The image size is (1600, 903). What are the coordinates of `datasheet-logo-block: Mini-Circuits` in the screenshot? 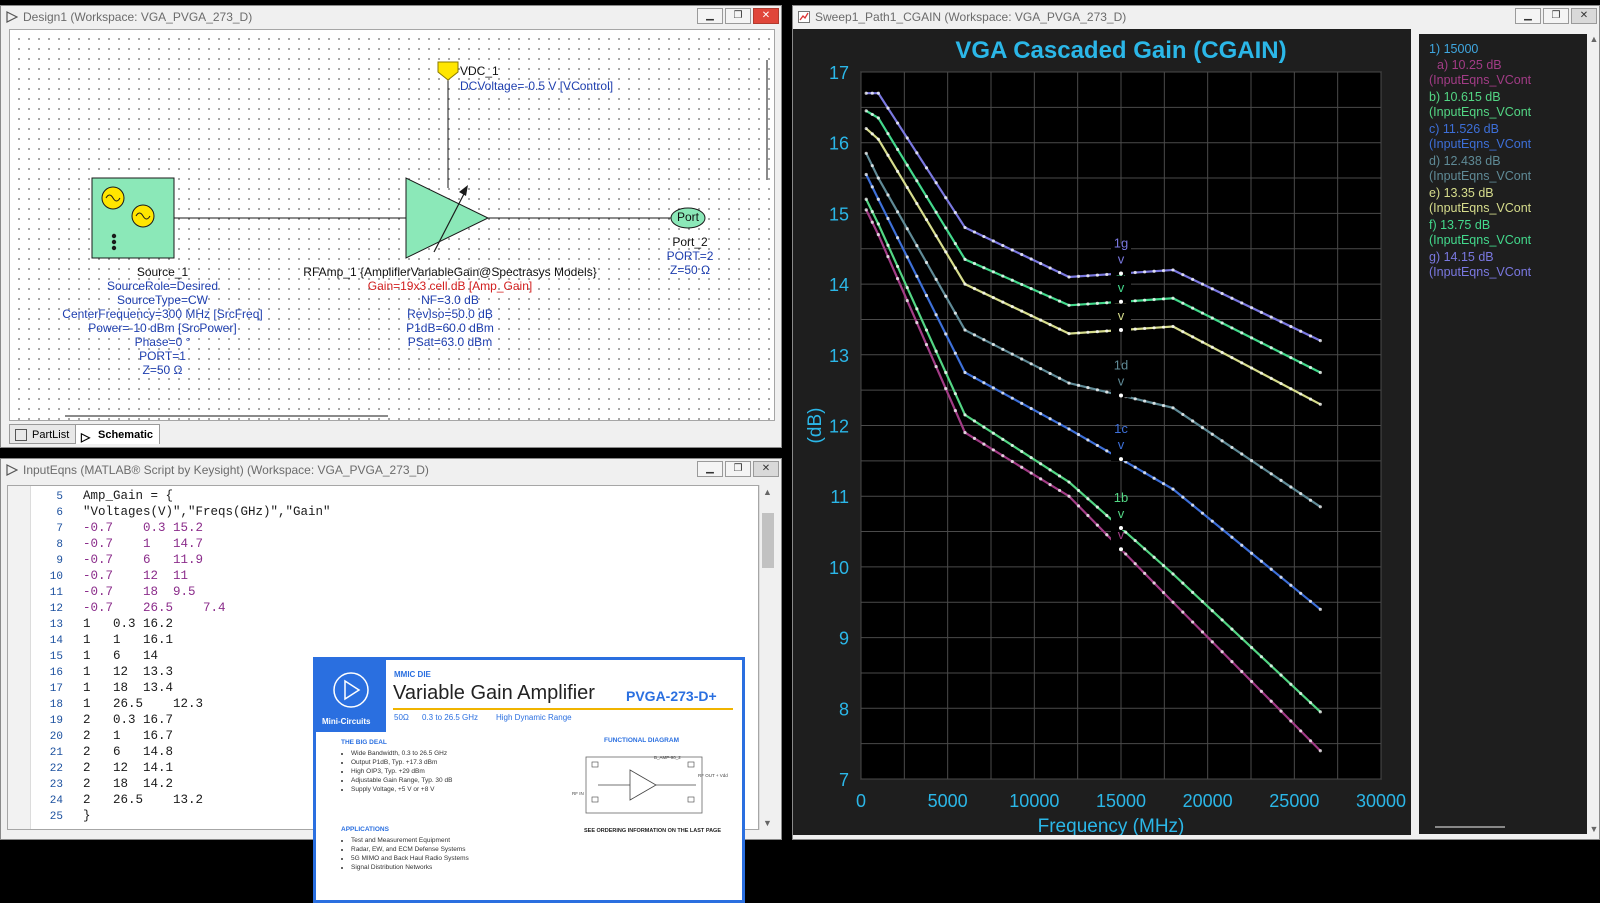 It's located at (351, 696).